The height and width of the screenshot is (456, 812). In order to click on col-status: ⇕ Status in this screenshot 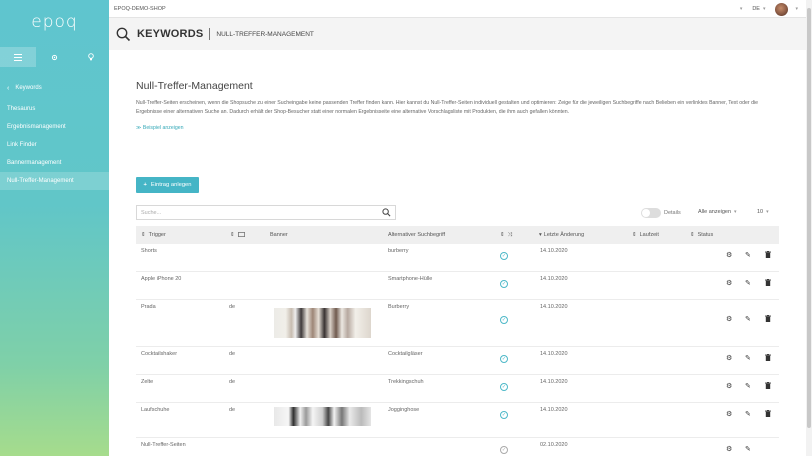, I will do `click(701, 235)`.